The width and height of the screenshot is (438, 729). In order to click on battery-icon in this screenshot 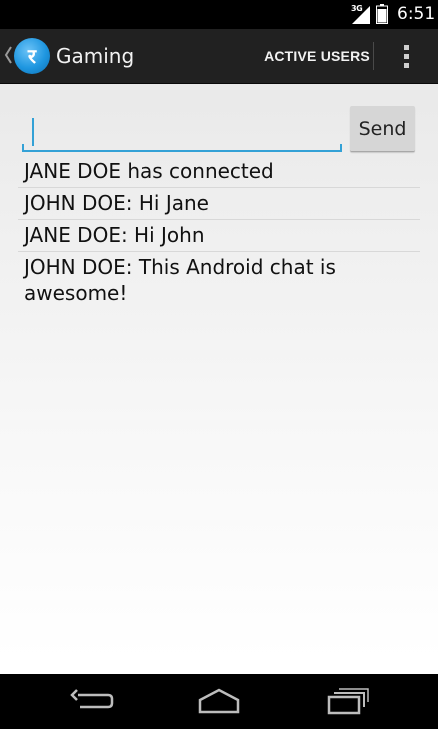, I will do `click(382, 14)`.